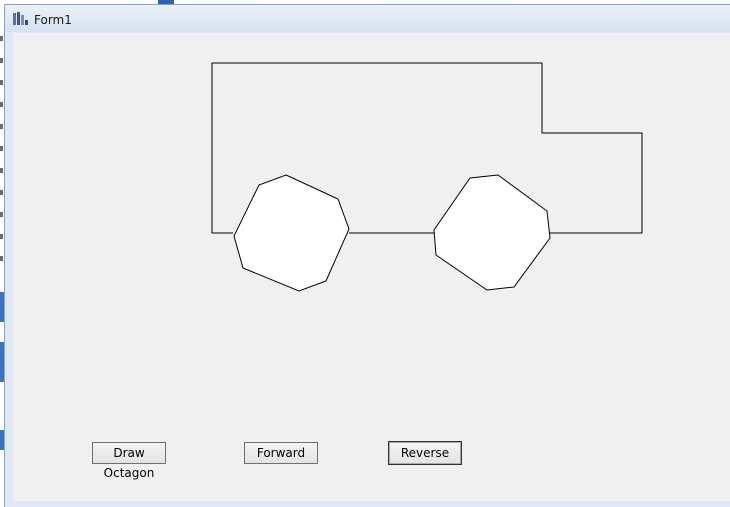 This screenshot has width=730, height=507. I want to click on reverse-button: Reverse, so click(425, 453).